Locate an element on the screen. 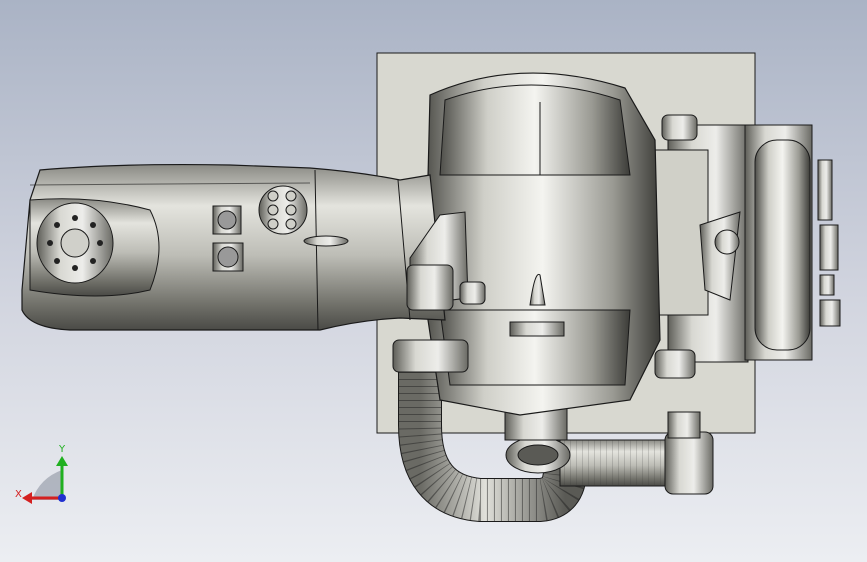  axis-triad: Y X is located at coordinates (41, 474).